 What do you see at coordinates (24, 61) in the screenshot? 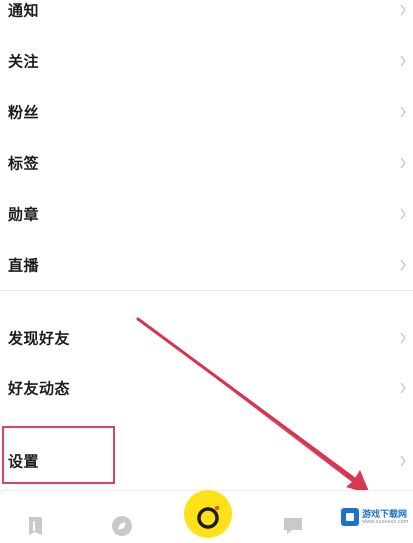
I see `menu-item-label: 关注` at bounding box center [24, 61].